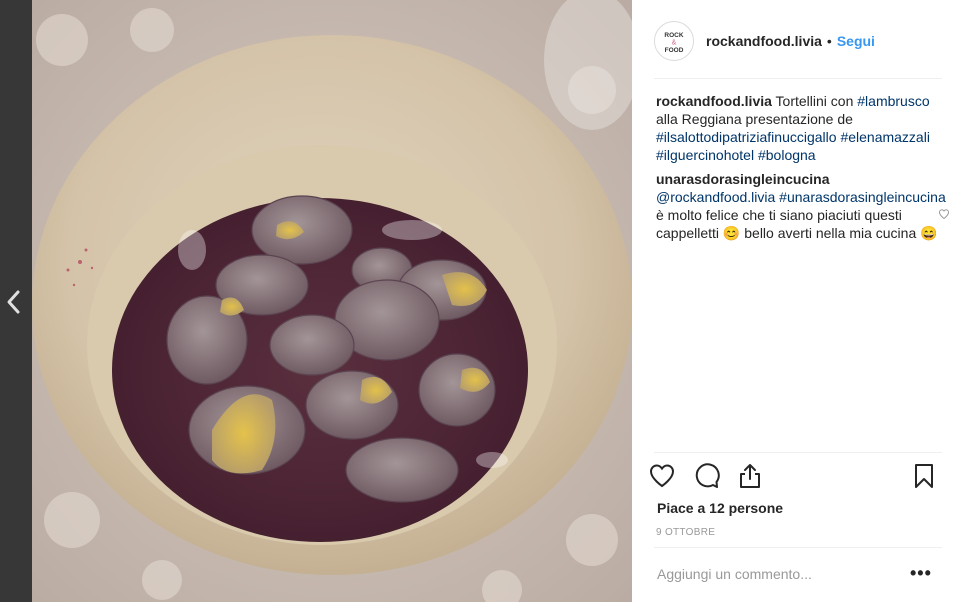  What do you see at coordinates (662, 476) in the screenshot?
I see `heart-icon` at bounding box center [662, 476].